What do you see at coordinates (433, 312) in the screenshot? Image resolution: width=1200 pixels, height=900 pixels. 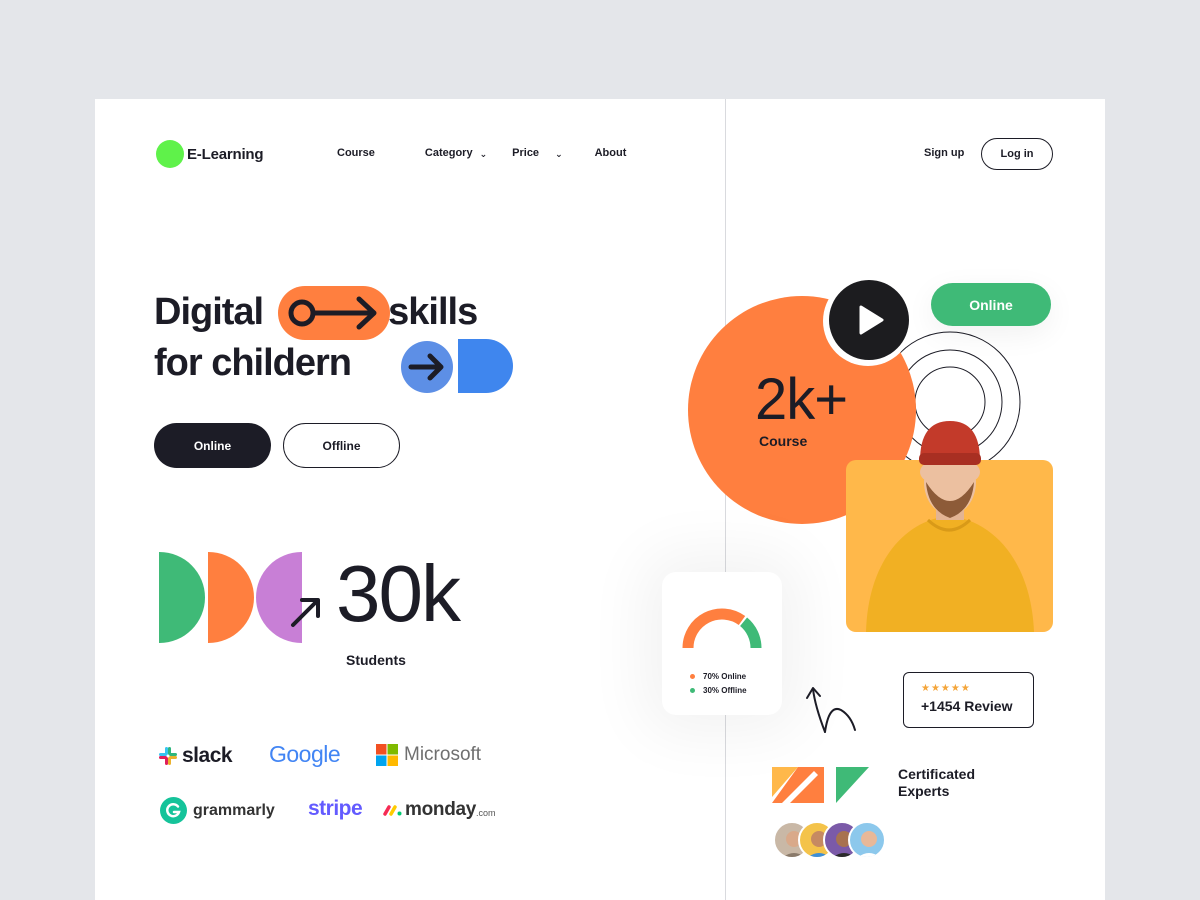 I see `hero-word-skills: skills` at bounding box center [433, 312].